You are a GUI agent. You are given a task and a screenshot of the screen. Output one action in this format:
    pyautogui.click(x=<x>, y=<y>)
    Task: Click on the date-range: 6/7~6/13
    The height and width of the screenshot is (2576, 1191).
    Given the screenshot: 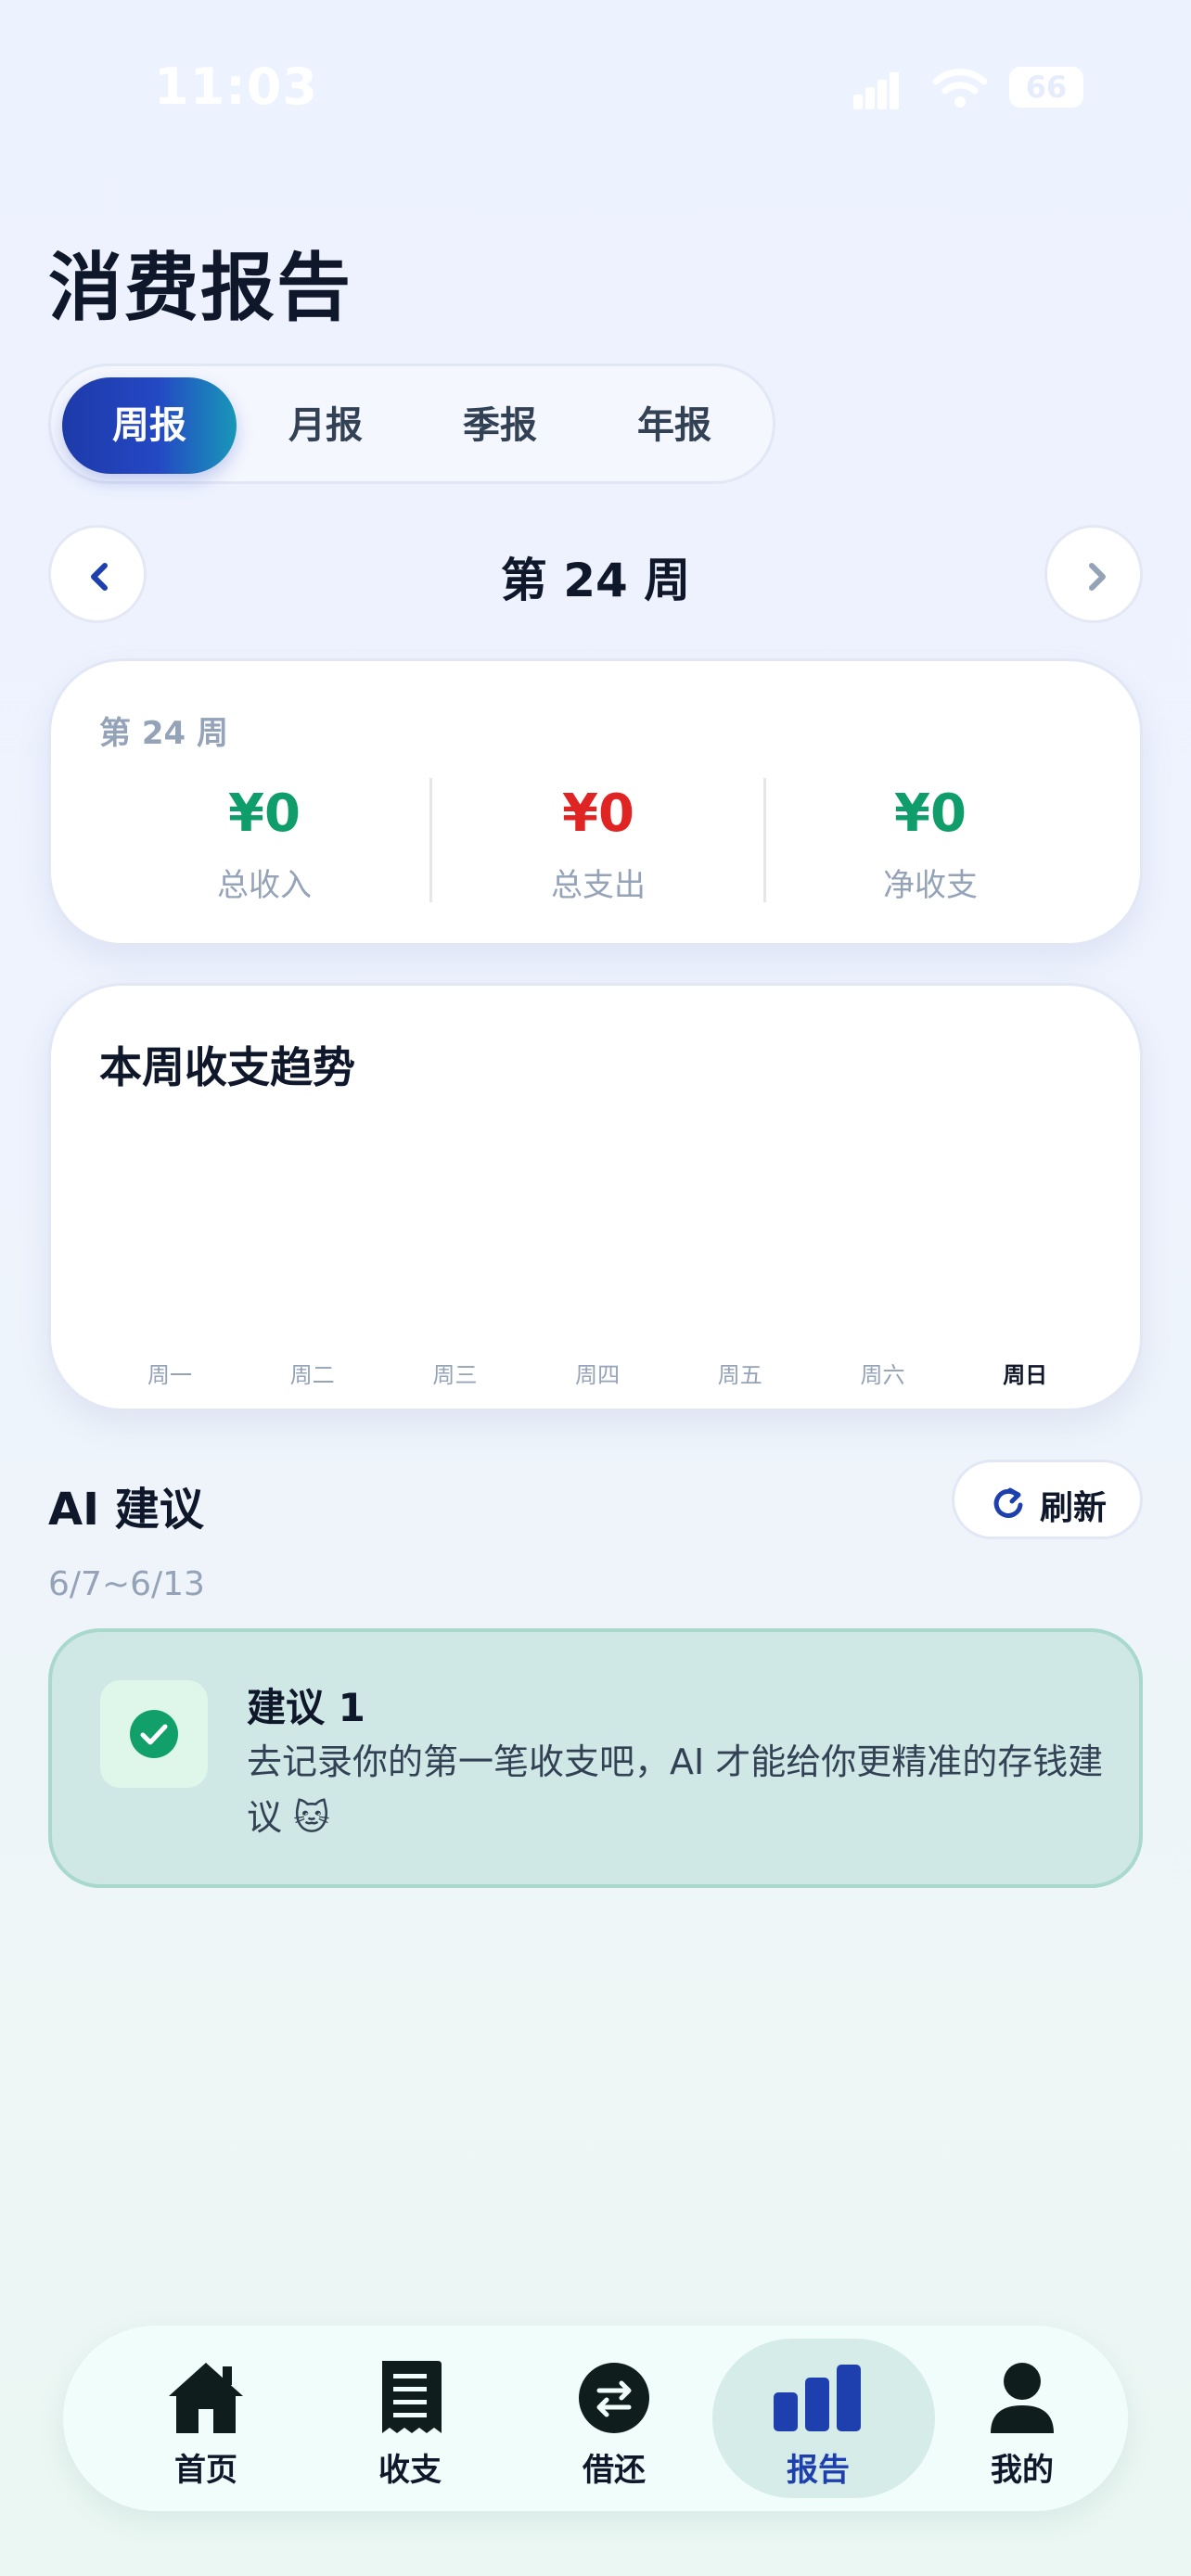 What is the action you would take?
    pyautogui.click(x=127, y=1584)
    